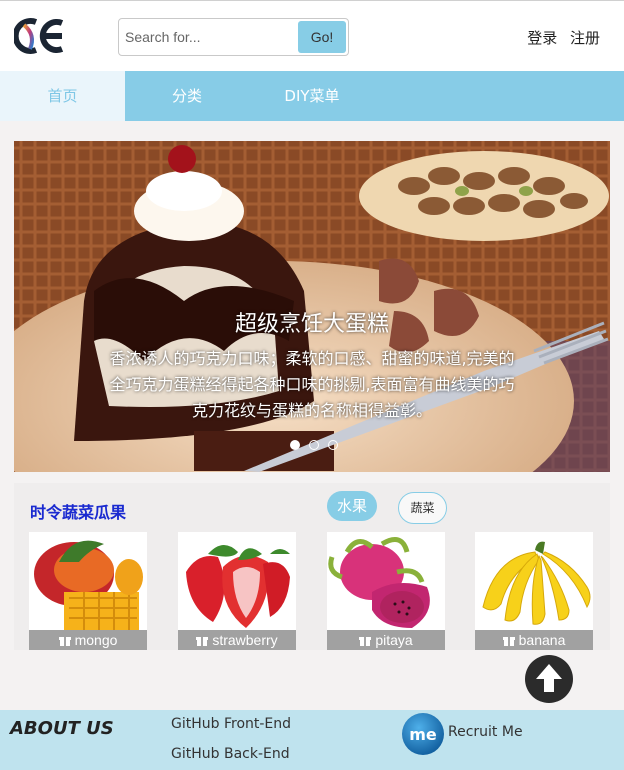 The height and width of the screenshot is (770, 624). I want to click on pitaya-image, so click(379, 582).